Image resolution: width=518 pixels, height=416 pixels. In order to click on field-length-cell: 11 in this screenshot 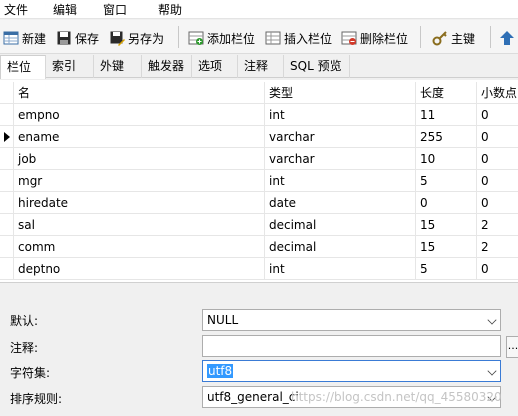, I will do `click(446, 115)`.